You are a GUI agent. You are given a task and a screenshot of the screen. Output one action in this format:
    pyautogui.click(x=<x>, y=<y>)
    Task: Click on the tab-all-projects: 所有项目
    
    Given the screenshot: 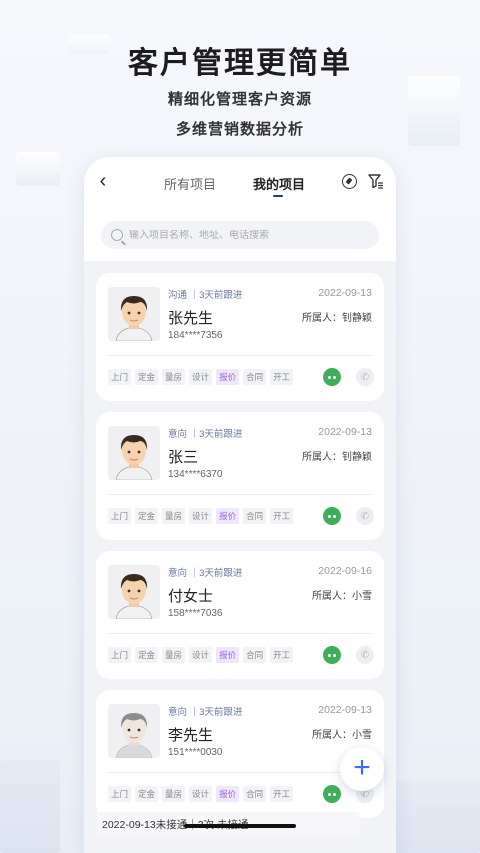 What is the action you would take?
    pyautogui.click(x=190, y=183)
    